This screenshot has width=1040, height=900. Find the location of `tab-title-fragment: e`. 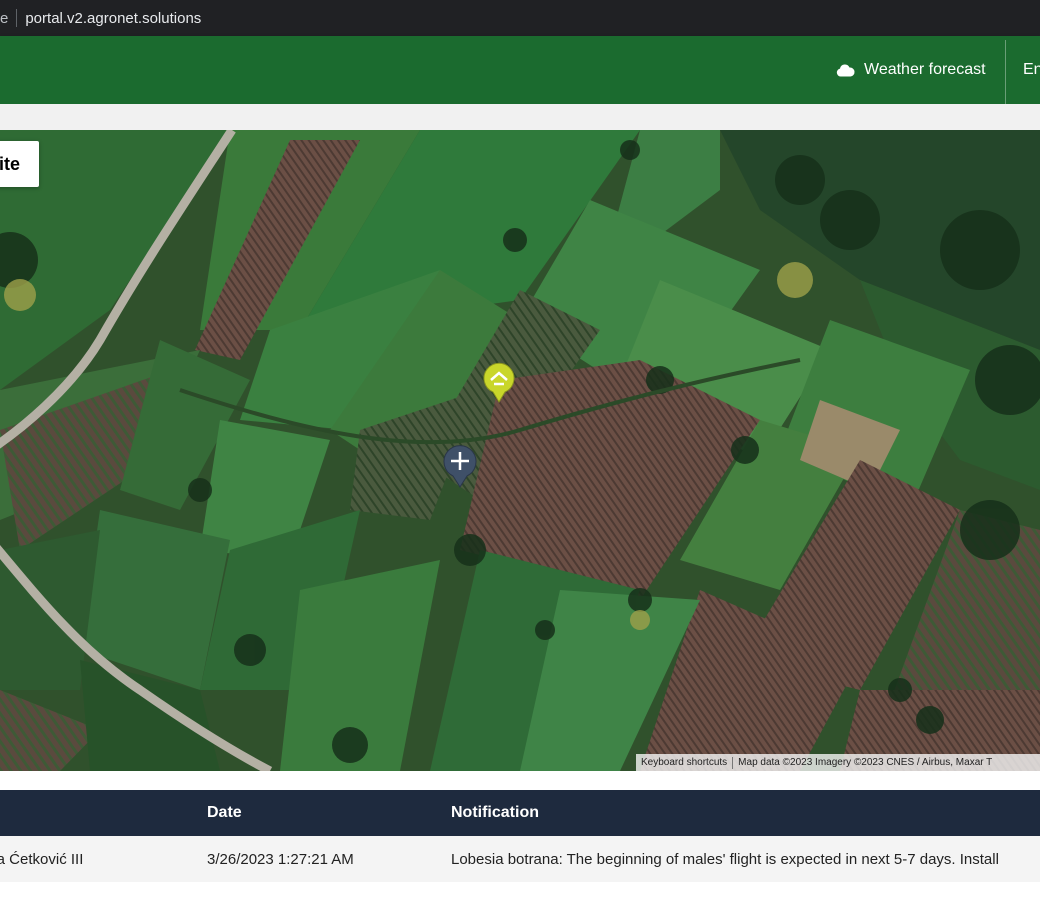

tab-title-fragment: e is located at coordinates (4, 18).